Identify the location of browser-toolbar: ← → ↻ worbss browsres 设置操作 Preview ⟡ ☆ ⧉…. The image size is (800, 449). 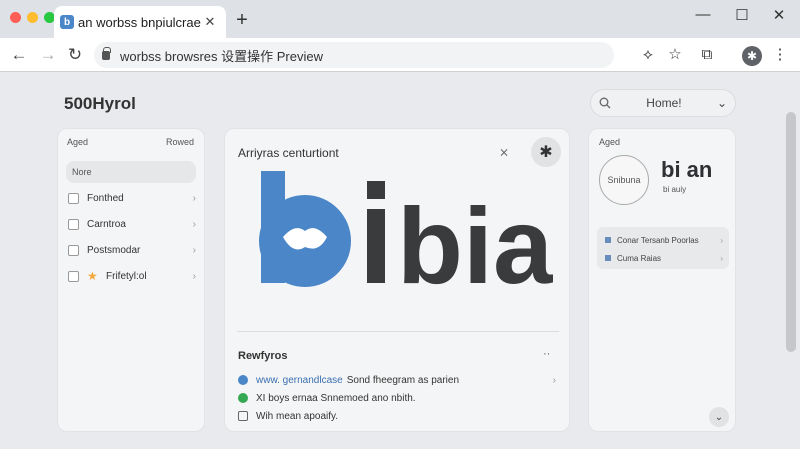
(400, 55).